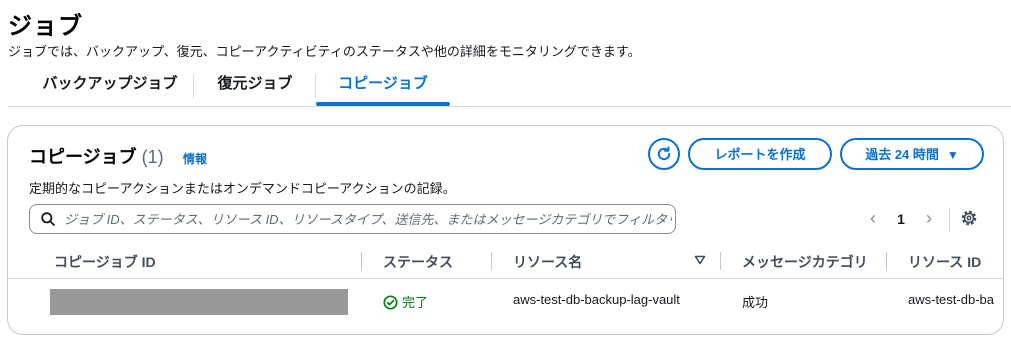  I want to click on search-input, so click(368, 219).